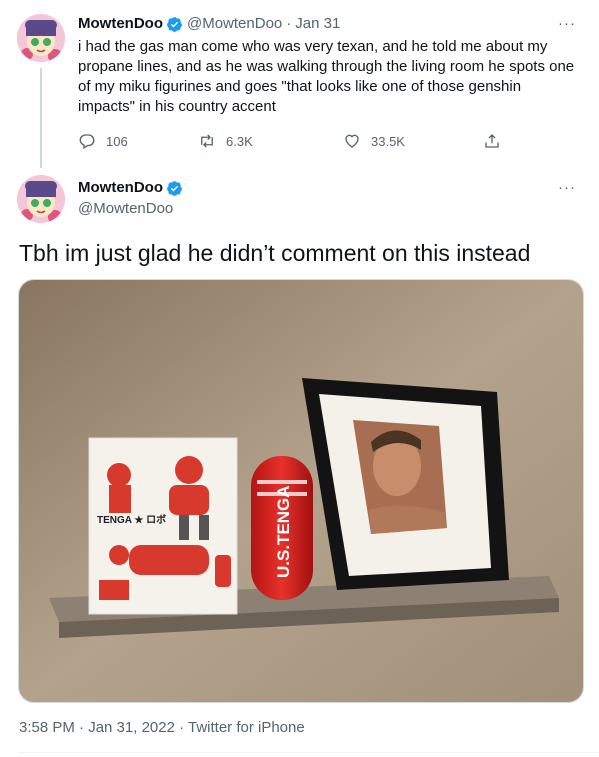  I want to click on reply-button: 106, so click(103, 141).